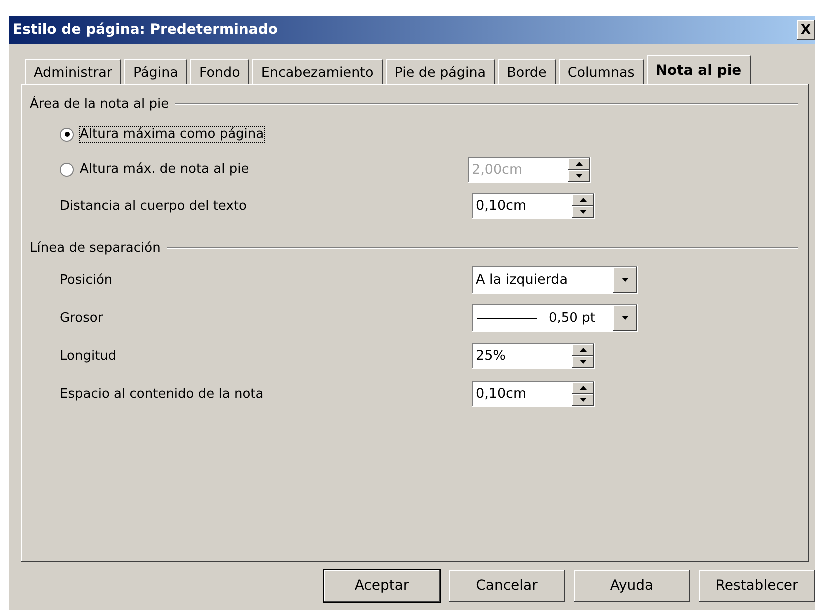  I want to click on dialog-button: Restablecer, so click(757, 586).